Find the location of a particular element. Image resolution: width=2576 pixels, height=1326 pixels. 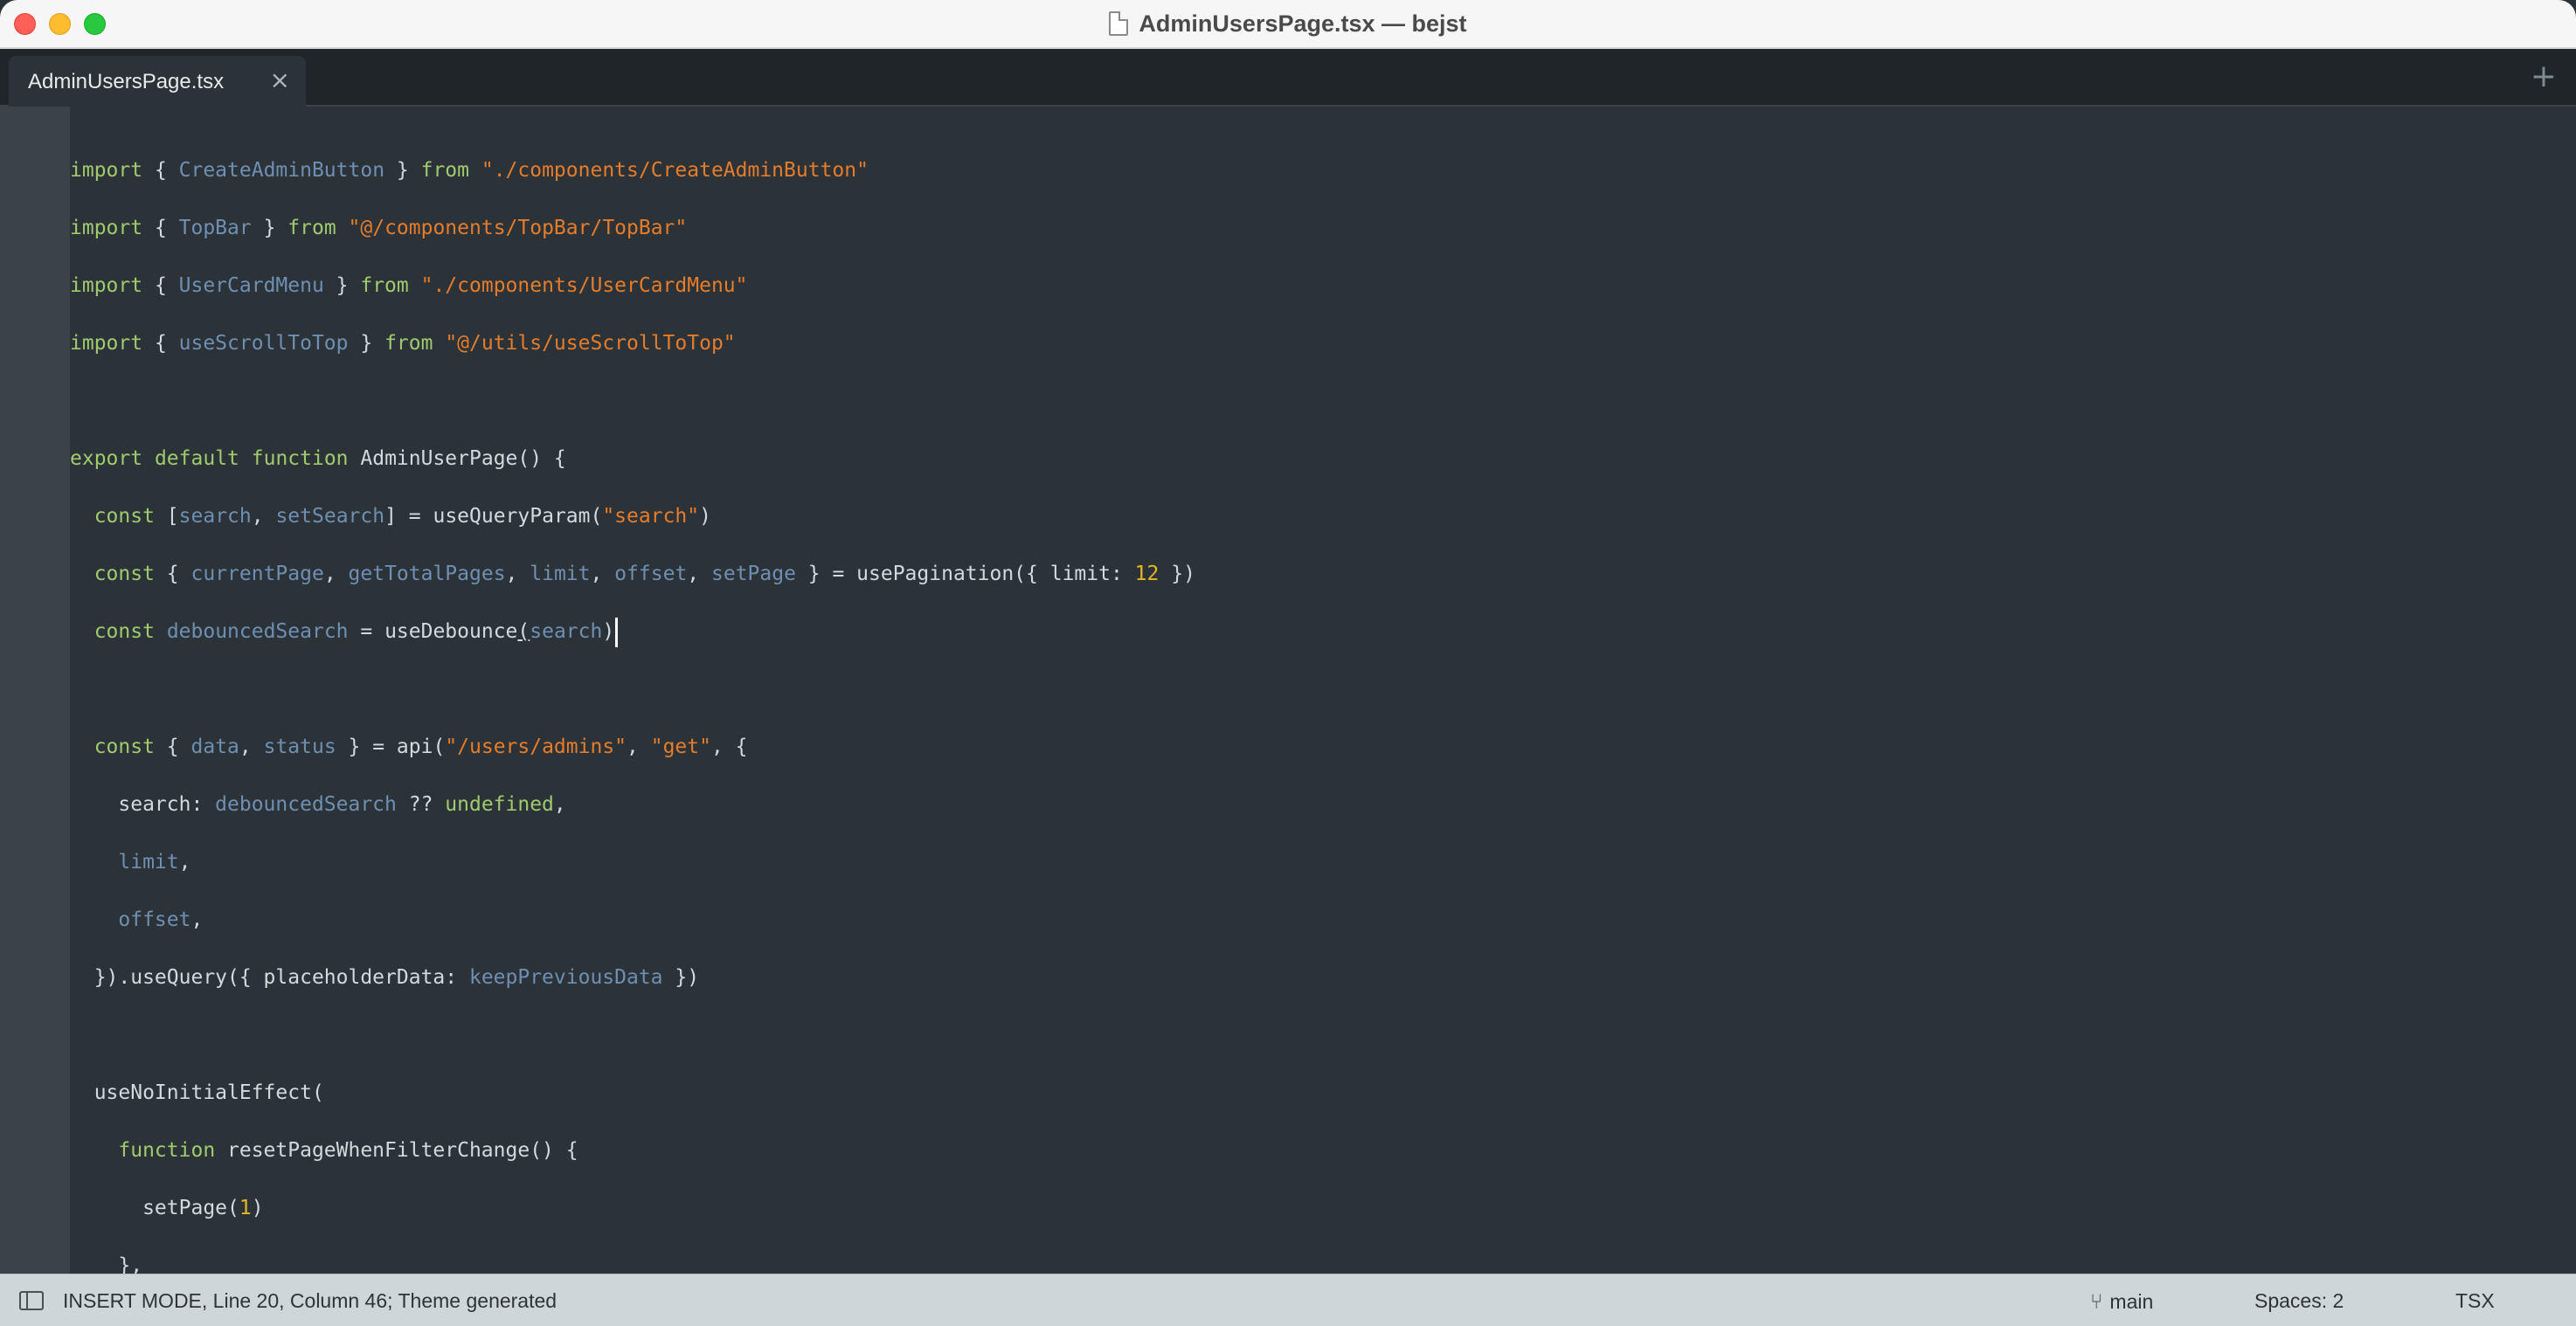

code-line: useNoInitialEffect( is located at coordinates (1323, 1093).